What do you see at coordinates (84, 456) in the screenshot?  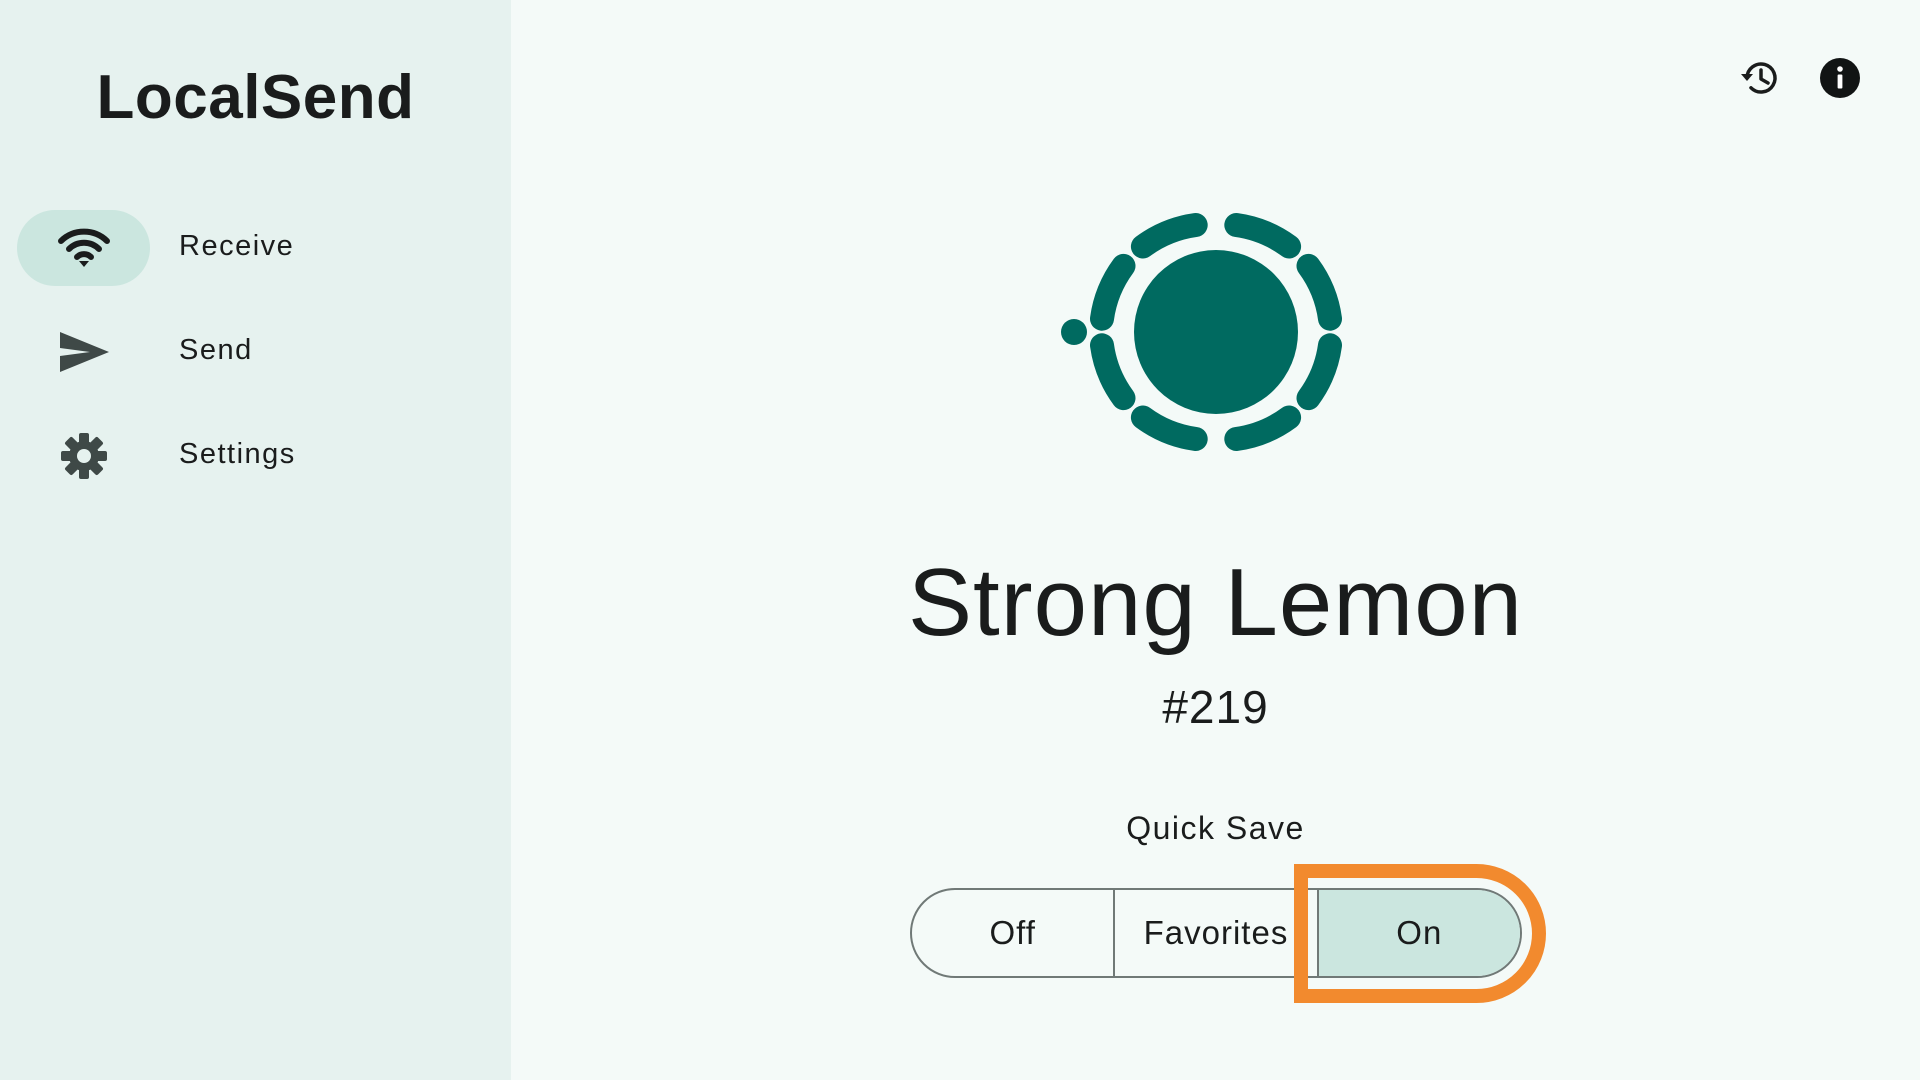 I see `gear-icon` at bounding box center [84, 456].